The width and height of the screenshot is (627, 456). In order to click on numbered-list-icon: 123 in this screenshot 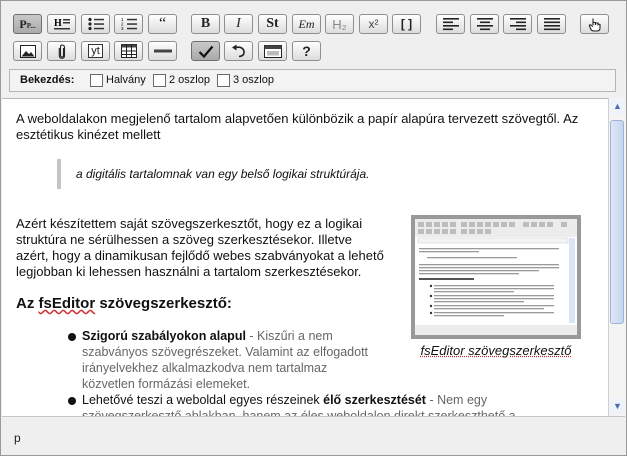, I will do `click(129, 24)`.